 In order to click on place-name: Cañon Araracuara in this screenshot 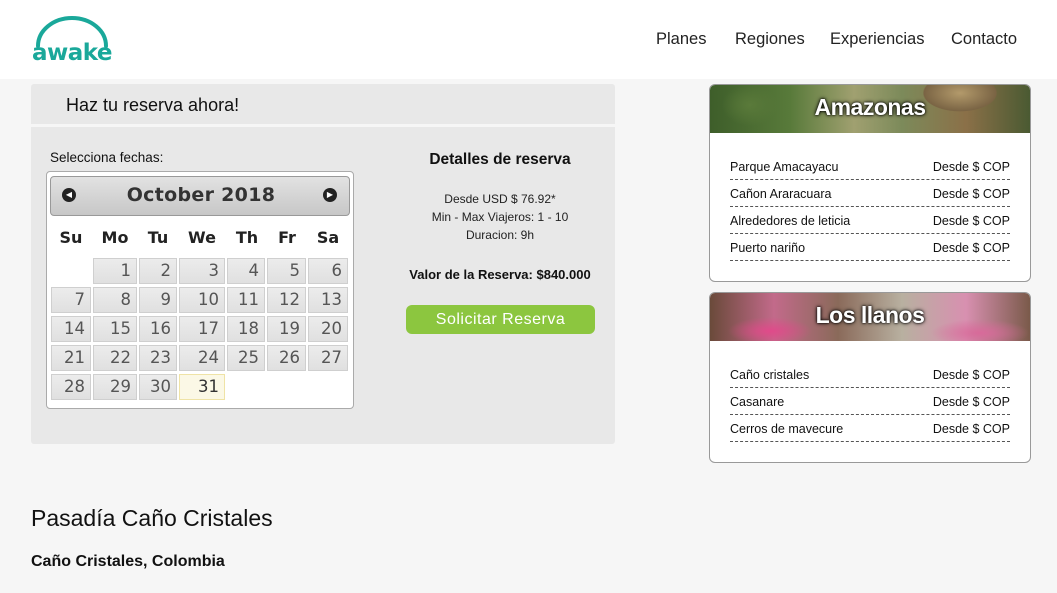, I will do `click(781, 194)`.